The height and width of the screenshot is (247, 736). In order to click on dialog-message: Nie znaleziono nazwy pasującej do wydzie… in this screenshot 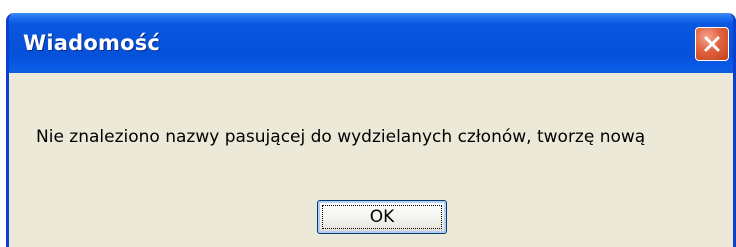, I will do `click(341, 137)`.